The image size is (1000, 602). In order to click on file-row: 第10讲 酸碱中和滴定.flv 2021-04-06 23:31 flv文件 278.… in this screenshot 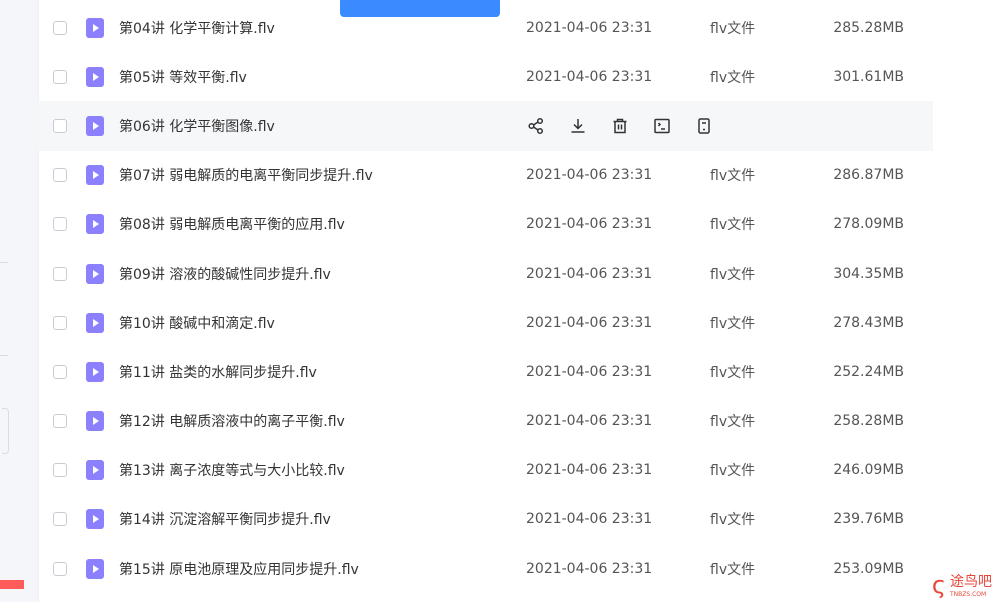, I will do `click(485, 322)`.